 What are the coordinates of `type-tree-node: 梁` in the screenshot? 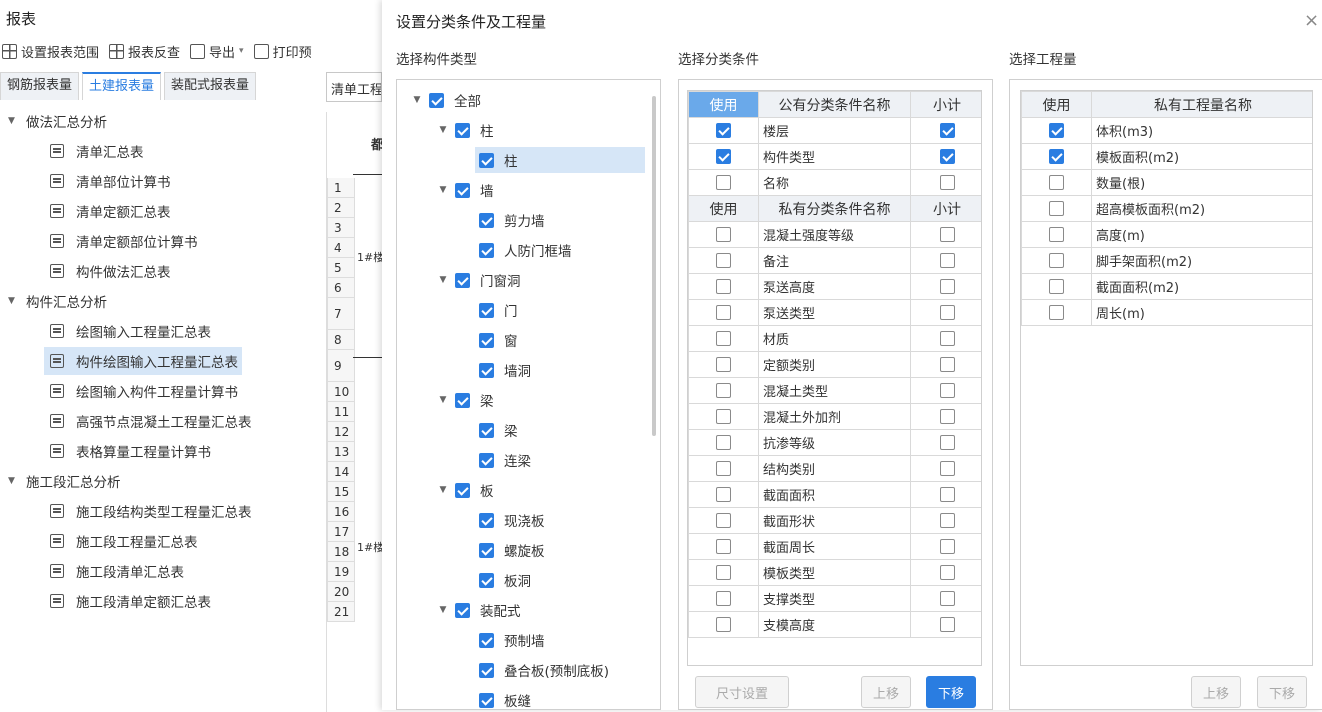 It's located at (522, 430).